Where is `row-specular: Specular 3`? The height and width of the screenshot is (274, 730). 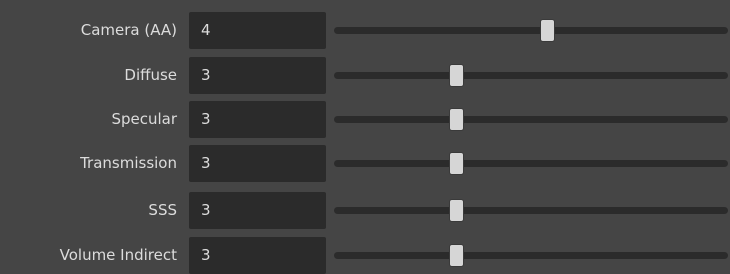 row-specular: Specular 3 is located at coordinates (365, 119).